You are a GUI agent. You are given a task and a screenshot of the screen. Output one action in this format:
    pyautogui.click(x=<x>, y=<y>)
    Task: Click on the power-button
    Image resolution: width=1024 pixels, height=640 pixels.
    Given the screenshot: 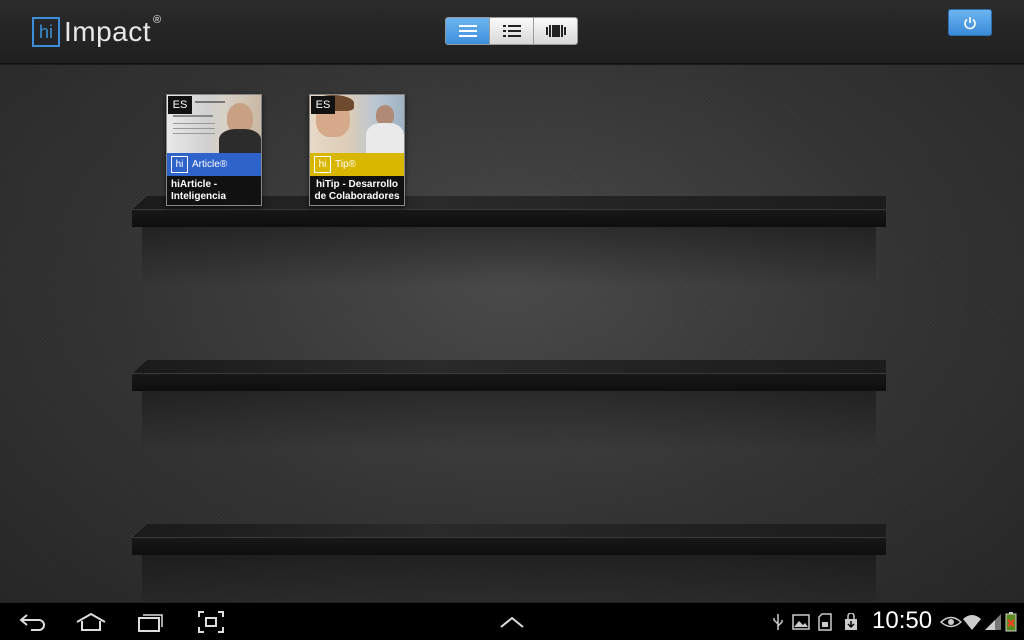 What is the action you would take?
    pyautogui.click(x=970, y=22)
    